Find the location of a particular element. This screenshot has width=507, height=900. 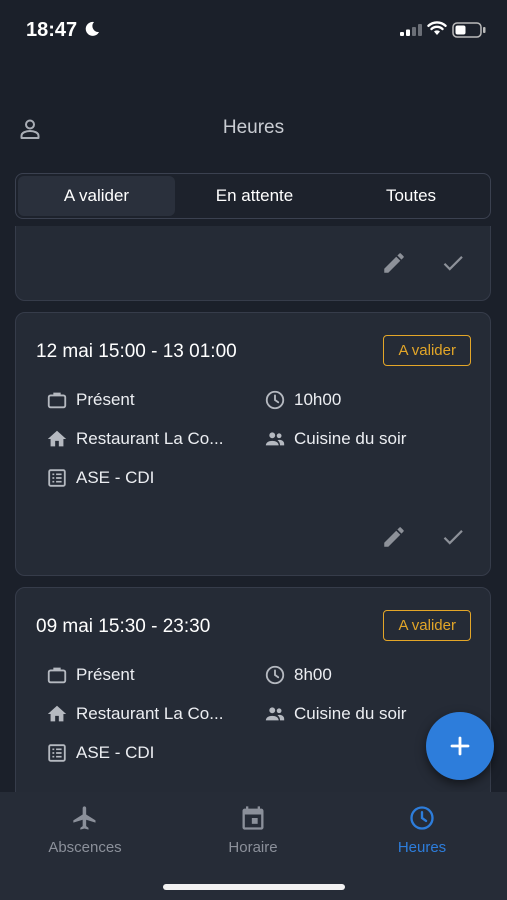

wifi-icon is located at coordinates (437, 28).